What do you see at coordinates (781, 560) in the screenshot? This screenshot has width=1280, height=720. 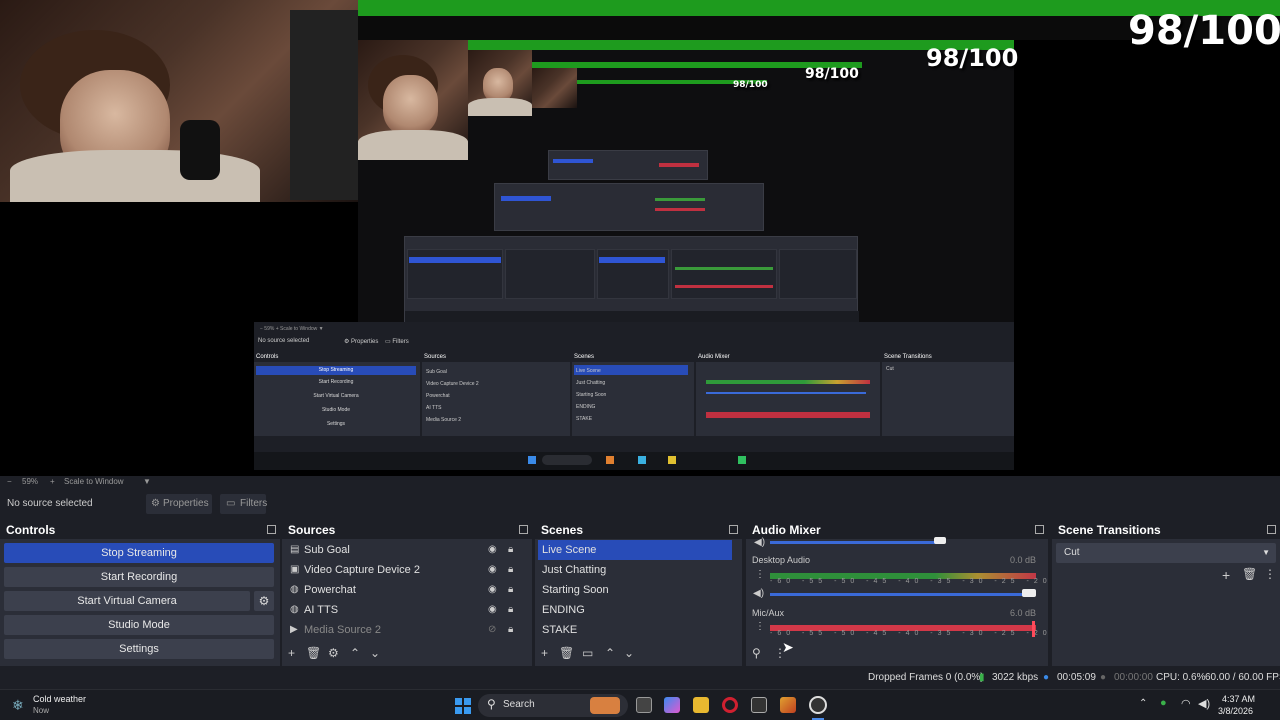 I see `channel-name: Desktop Audio` at bounding box center [781, 560].